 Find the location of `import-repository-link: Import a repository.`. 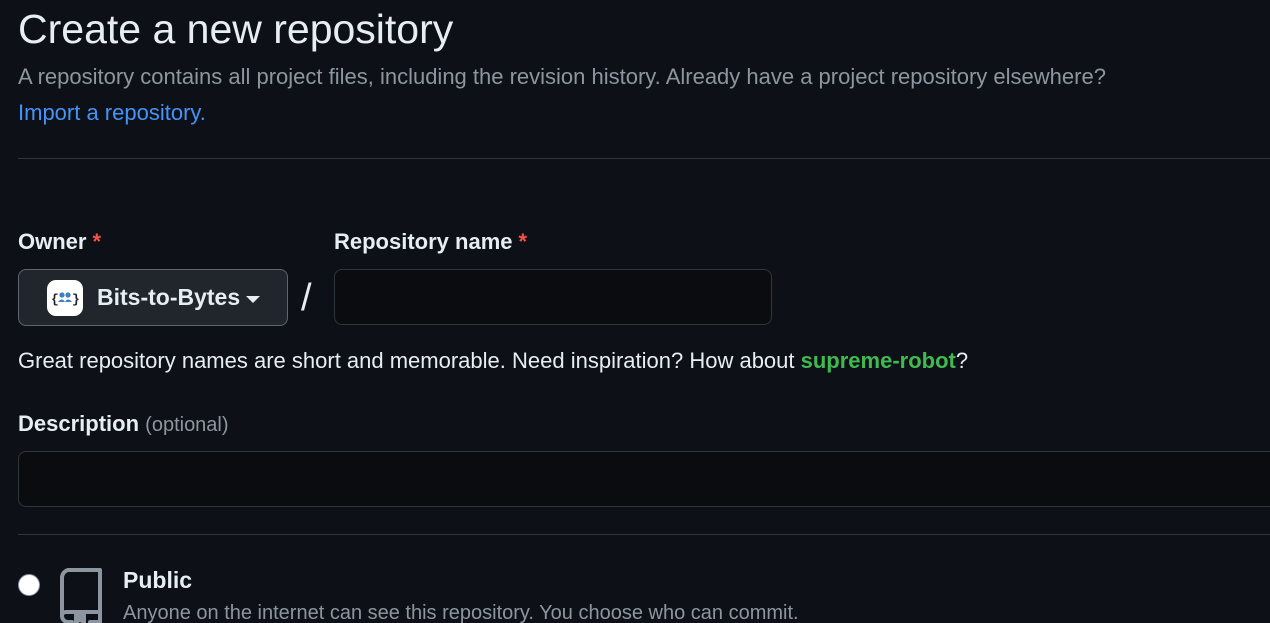

import-repository-link: Import a repository. is located at coordinates (112, 113).